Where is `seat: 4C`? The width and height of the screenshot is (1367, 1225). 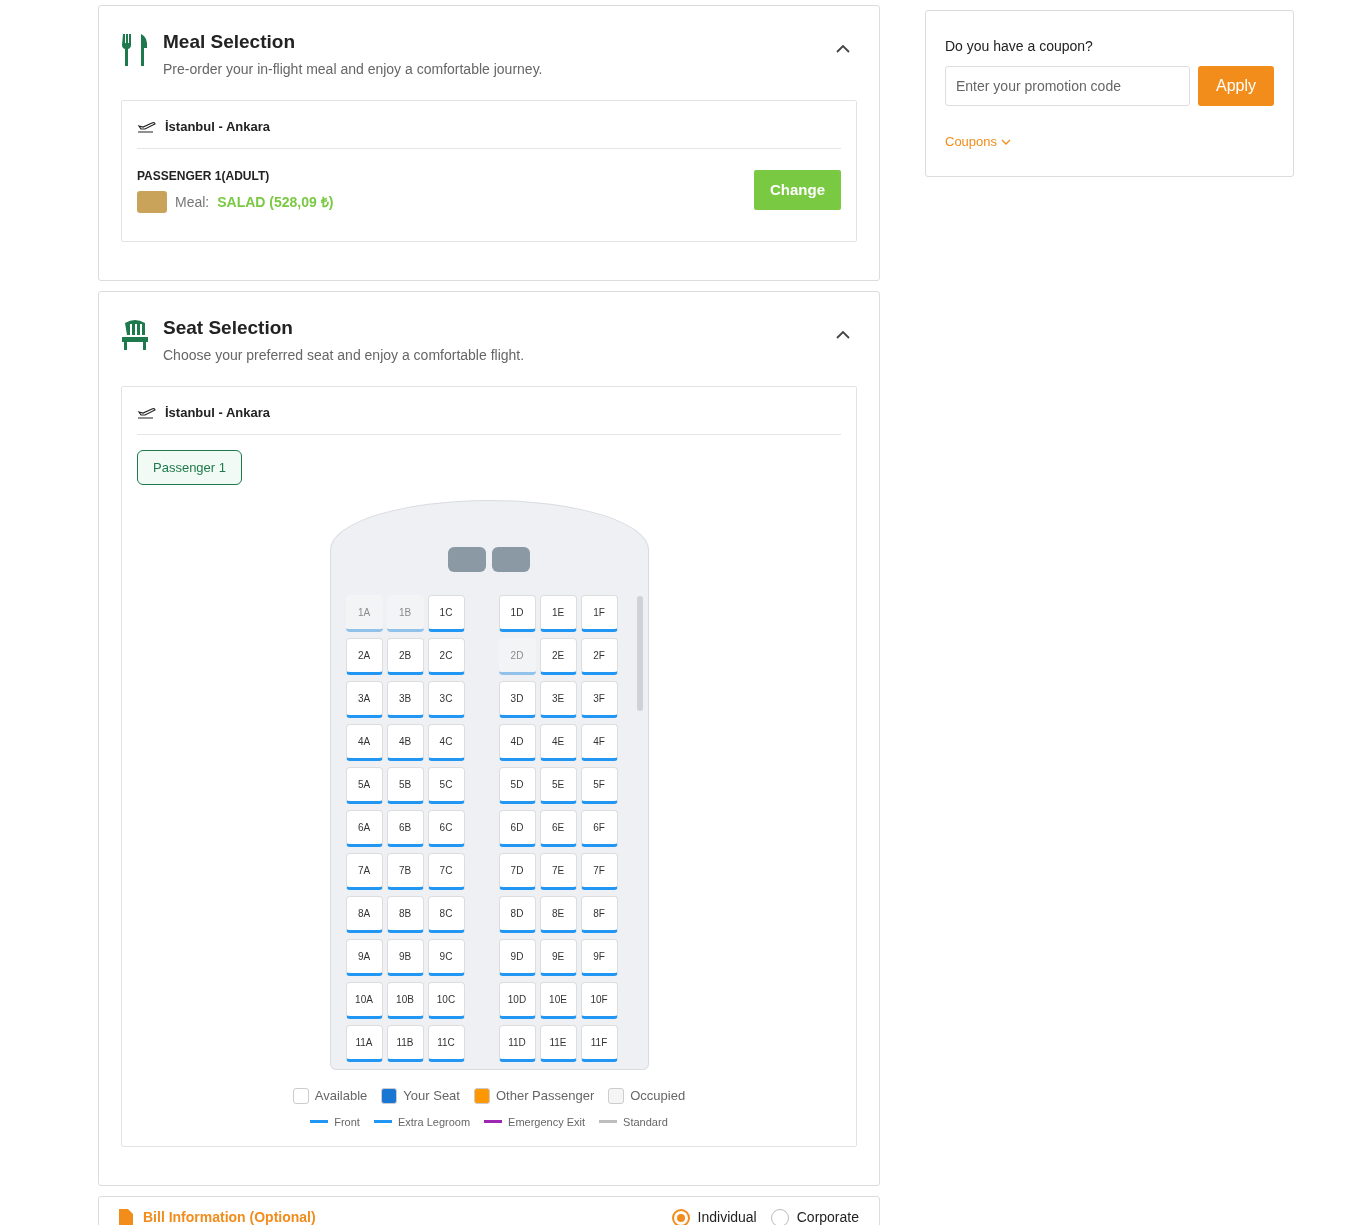
seat: 4C is located at coordinates (446, 742).